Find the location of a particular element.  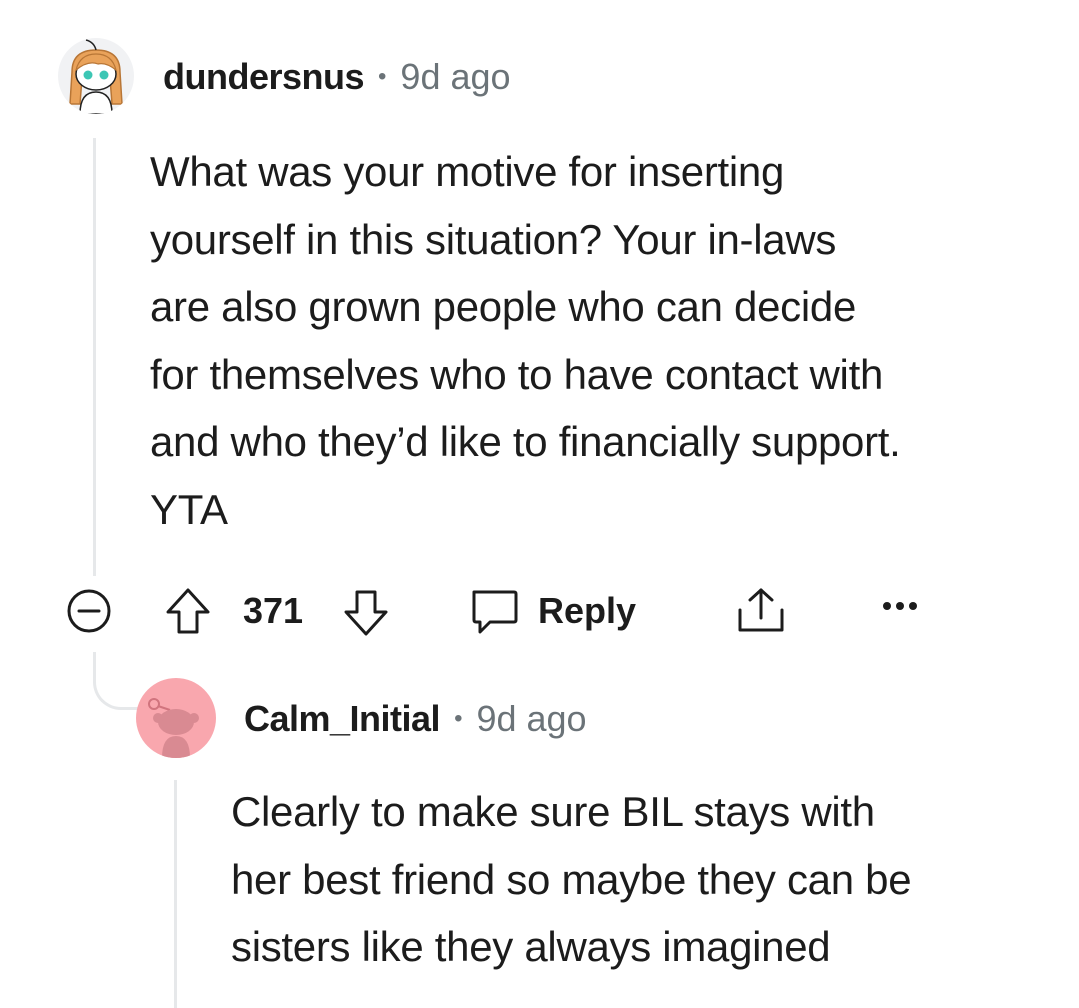

collapse-icon is located at coordinates (89, 611).